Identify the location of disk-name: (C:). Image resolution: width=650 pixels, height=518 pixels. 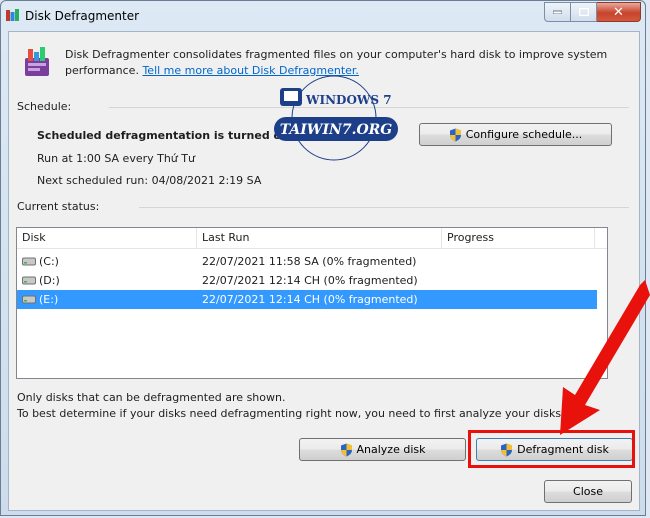
(49, 261).